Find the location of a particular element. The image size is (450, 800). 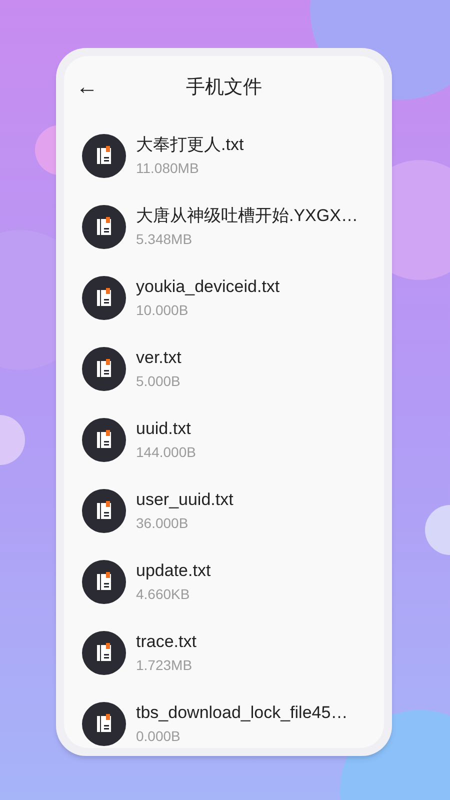

file-name: youkia_deviceid.txt is located at coordinates (208, 287).